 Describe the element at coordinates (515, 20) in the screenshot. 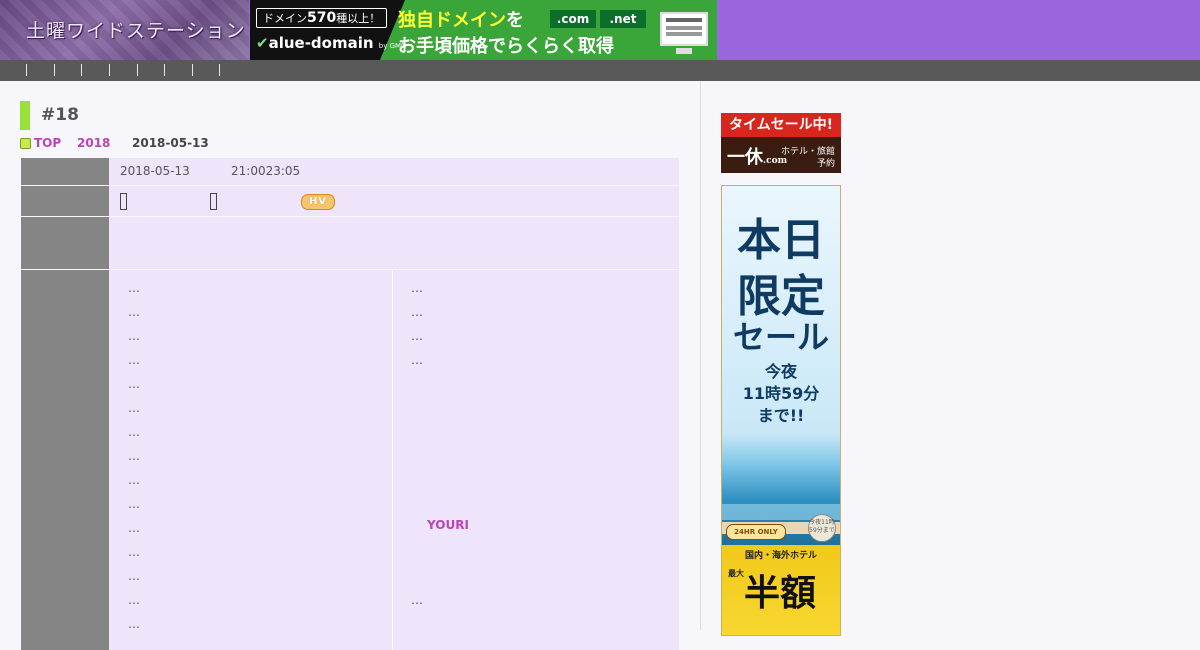

I see `ad-headline-particle: を` at that location.